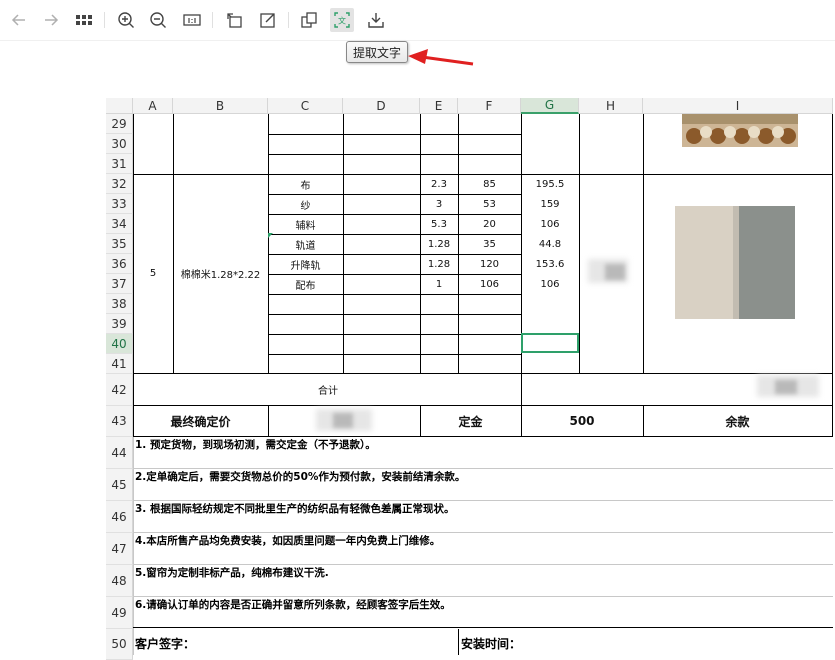 Image resolution: width=835 pixels, height=660 pixels. Describe the element at coordinates (740, 130) in the screenshot. I see `curtain-trim-image` at that location.